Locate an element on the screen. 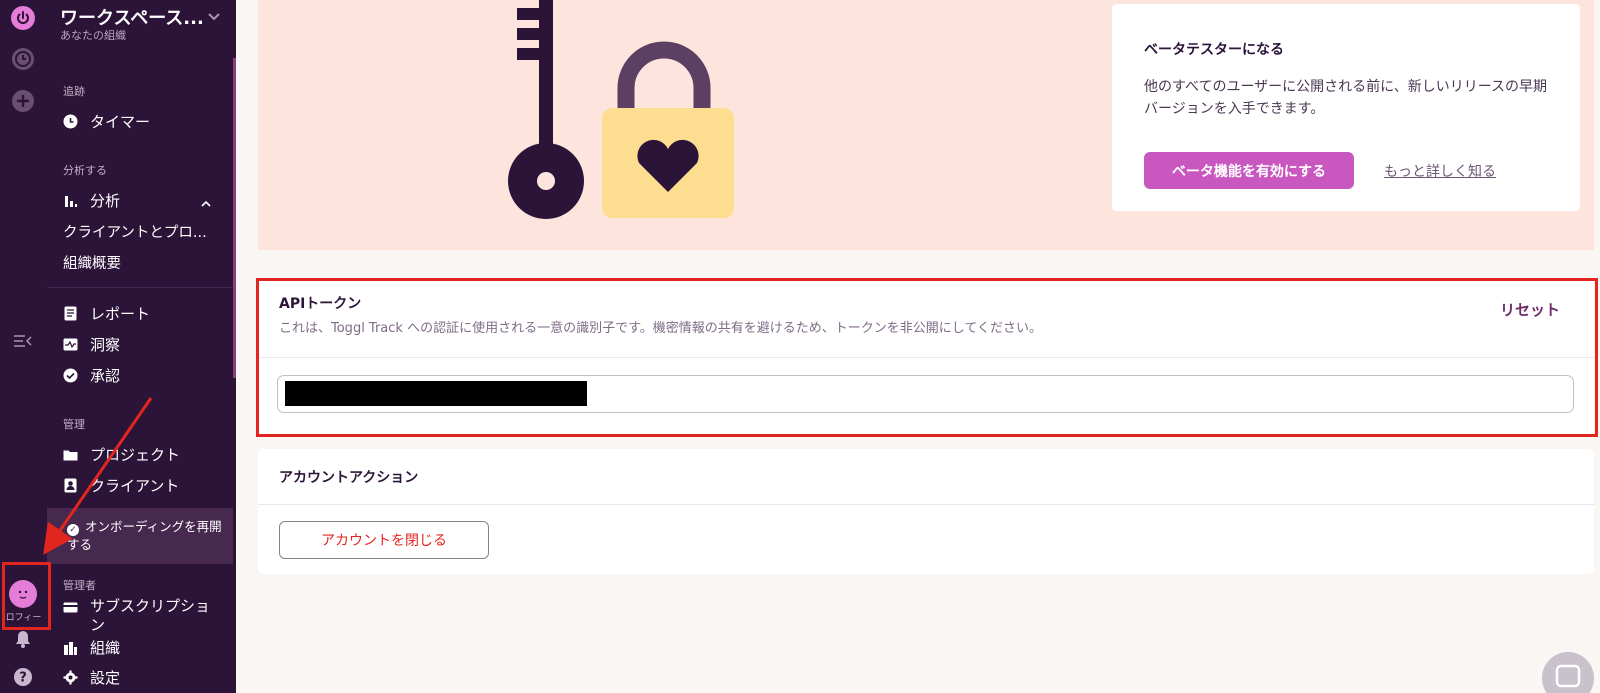 Image resolution: width=1600 pixels, height=693 pixels. client-icon is located at coordinates (70, 485).